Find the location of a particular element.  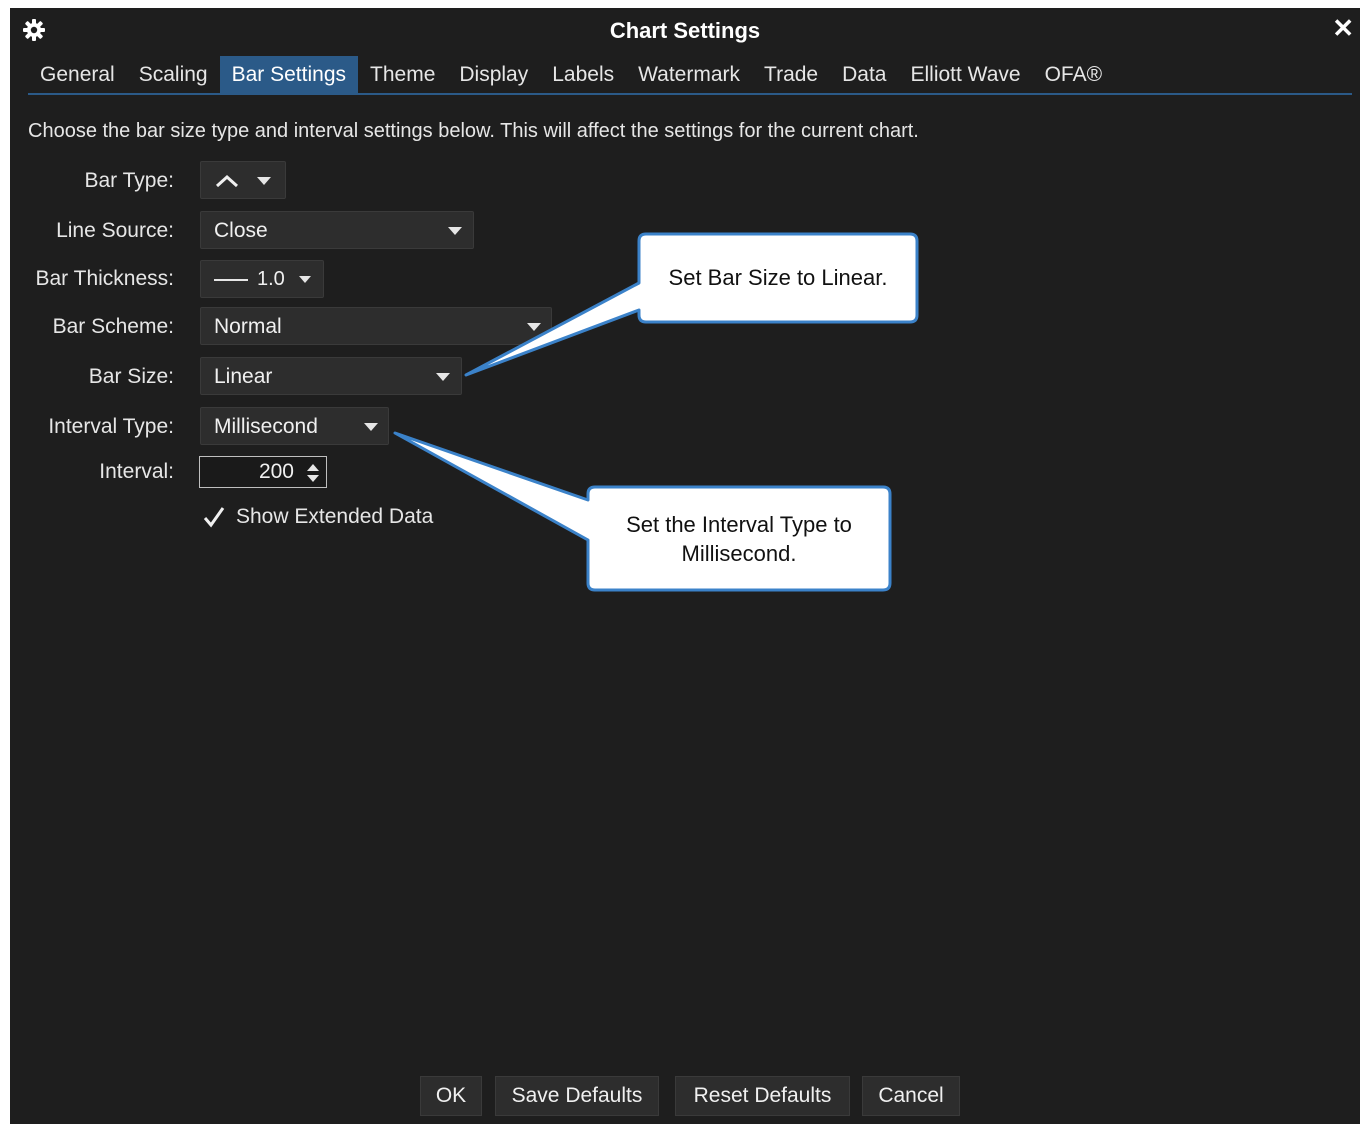

bar-size-callout-text: Set Bar Size to Linear. is located at coordinates (778, 277).